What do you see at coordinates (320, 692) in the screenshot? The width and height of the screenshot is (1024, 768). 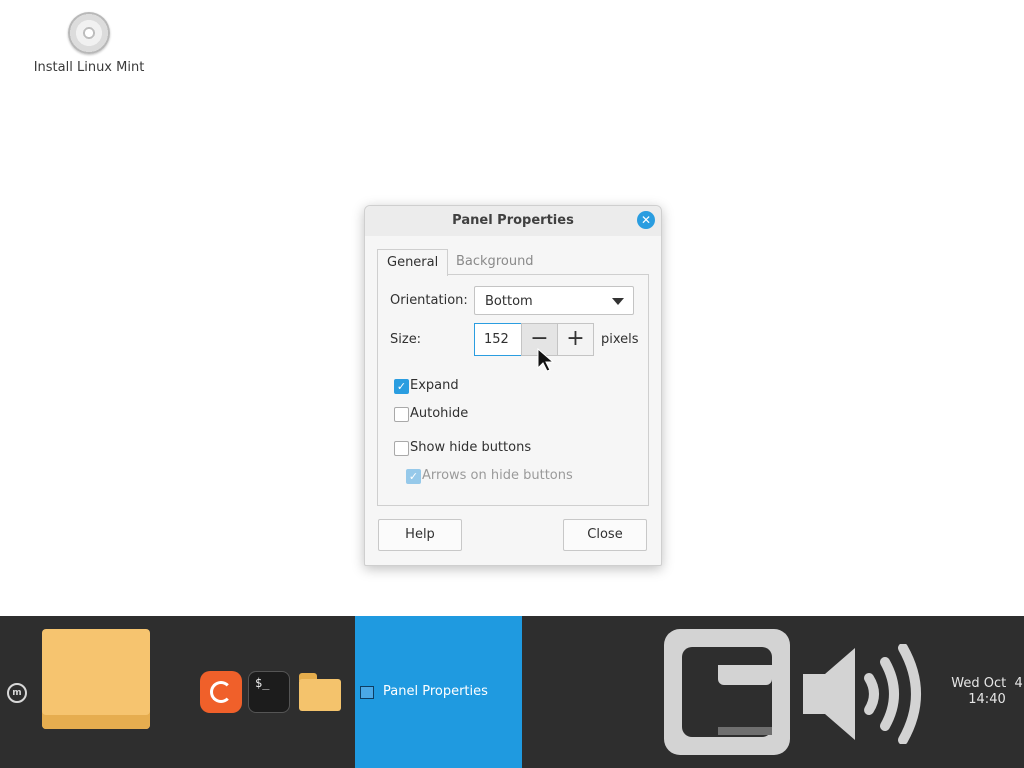 I see `files-icon` at bounding box center [320, 692].